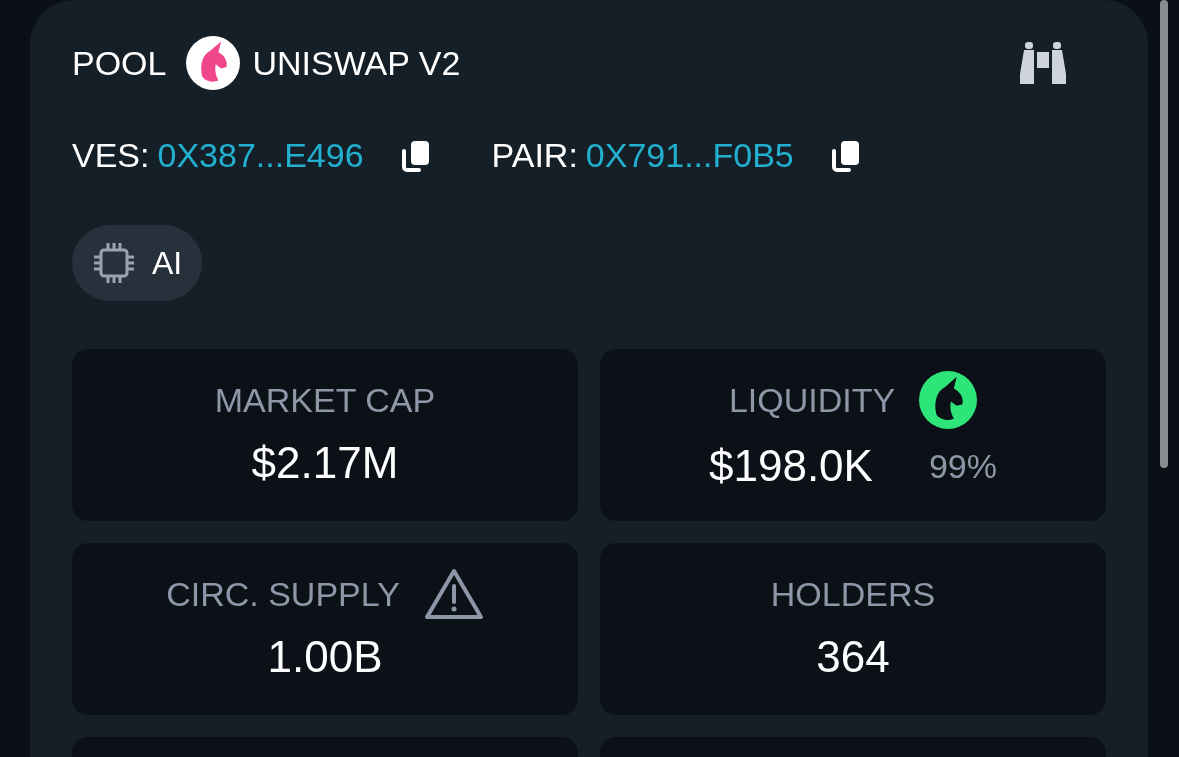  I want to click on address-link: 0X791...F0B5, so click(689, 155).